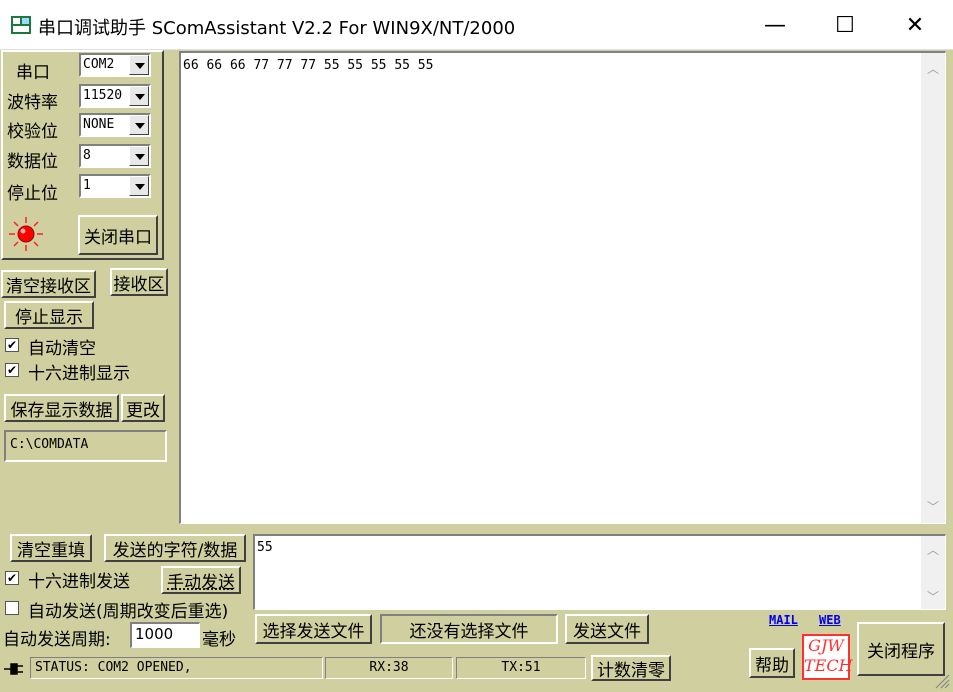  Describe the element at coordinates (175, 548) in the screenshot. I see `send-chars-label: 发送的字符/数据` at that location.